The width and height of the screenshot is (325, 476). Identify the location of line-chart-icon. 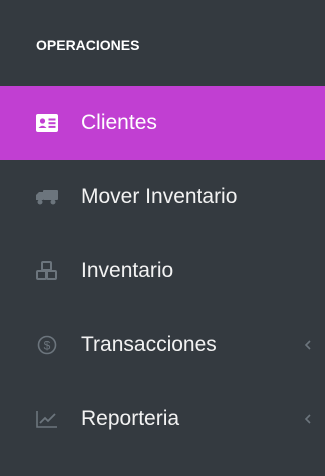
(47, 419).